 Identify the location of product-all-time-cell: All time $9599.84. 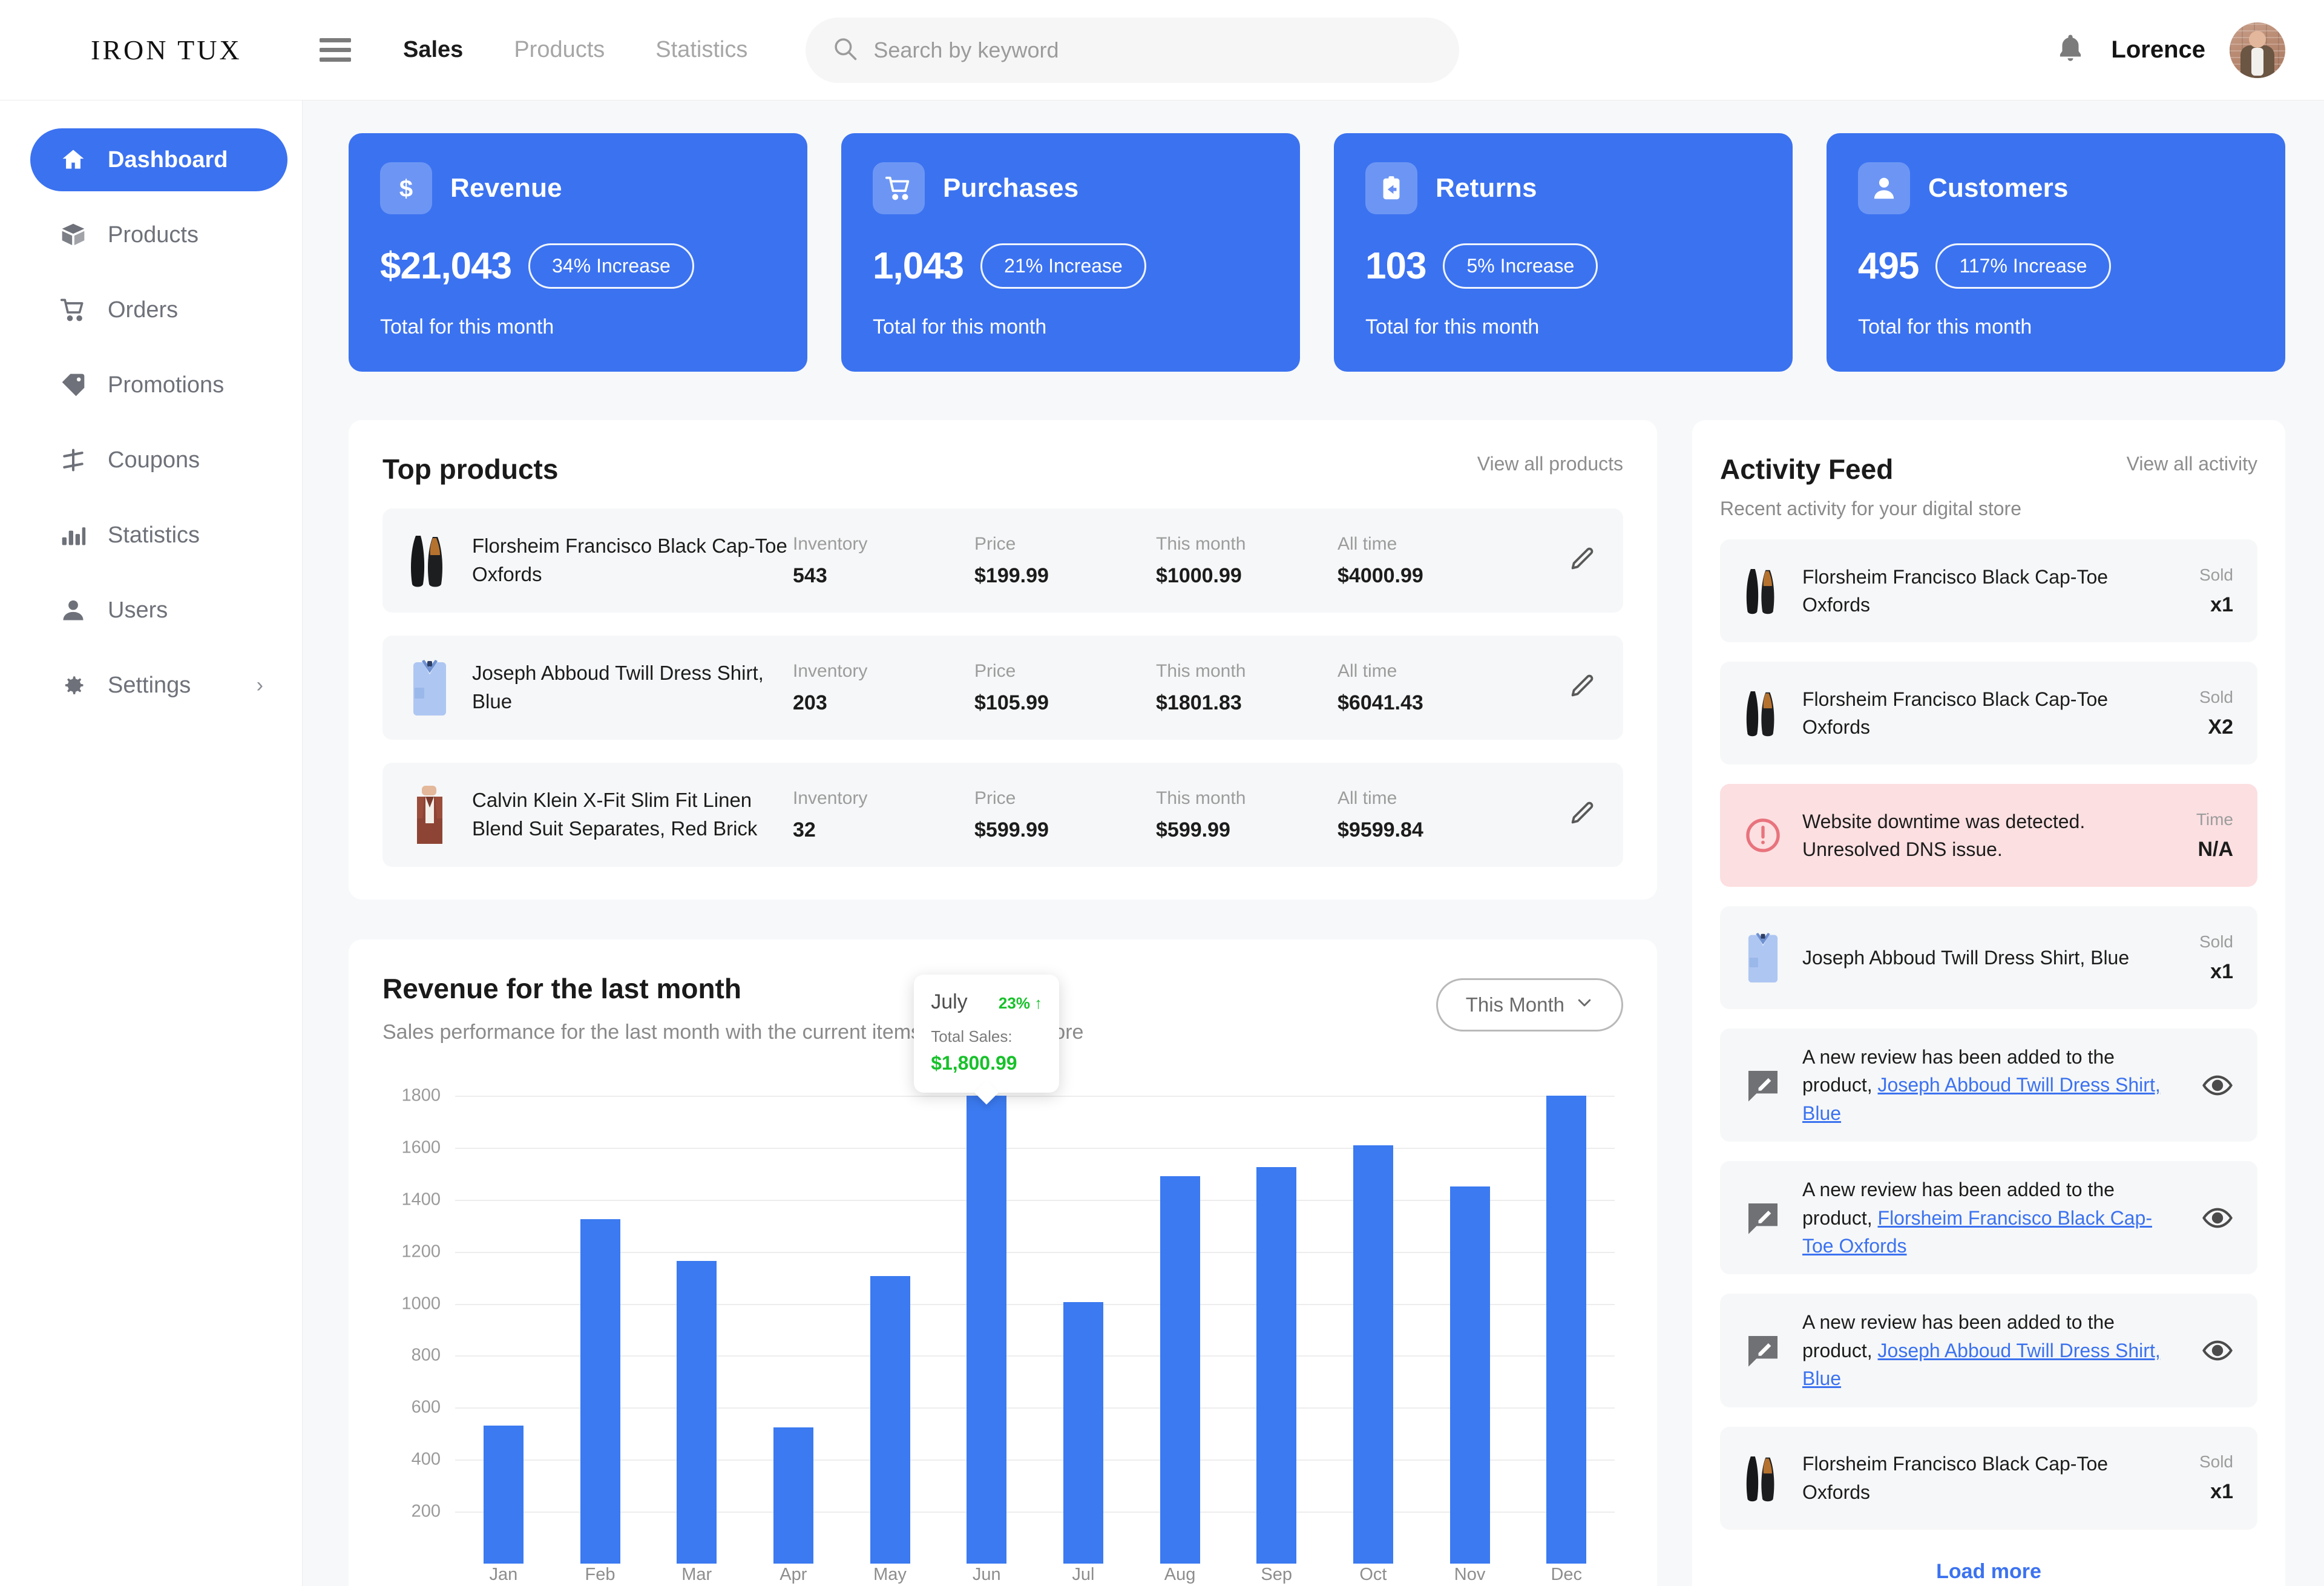
(1428, 815).